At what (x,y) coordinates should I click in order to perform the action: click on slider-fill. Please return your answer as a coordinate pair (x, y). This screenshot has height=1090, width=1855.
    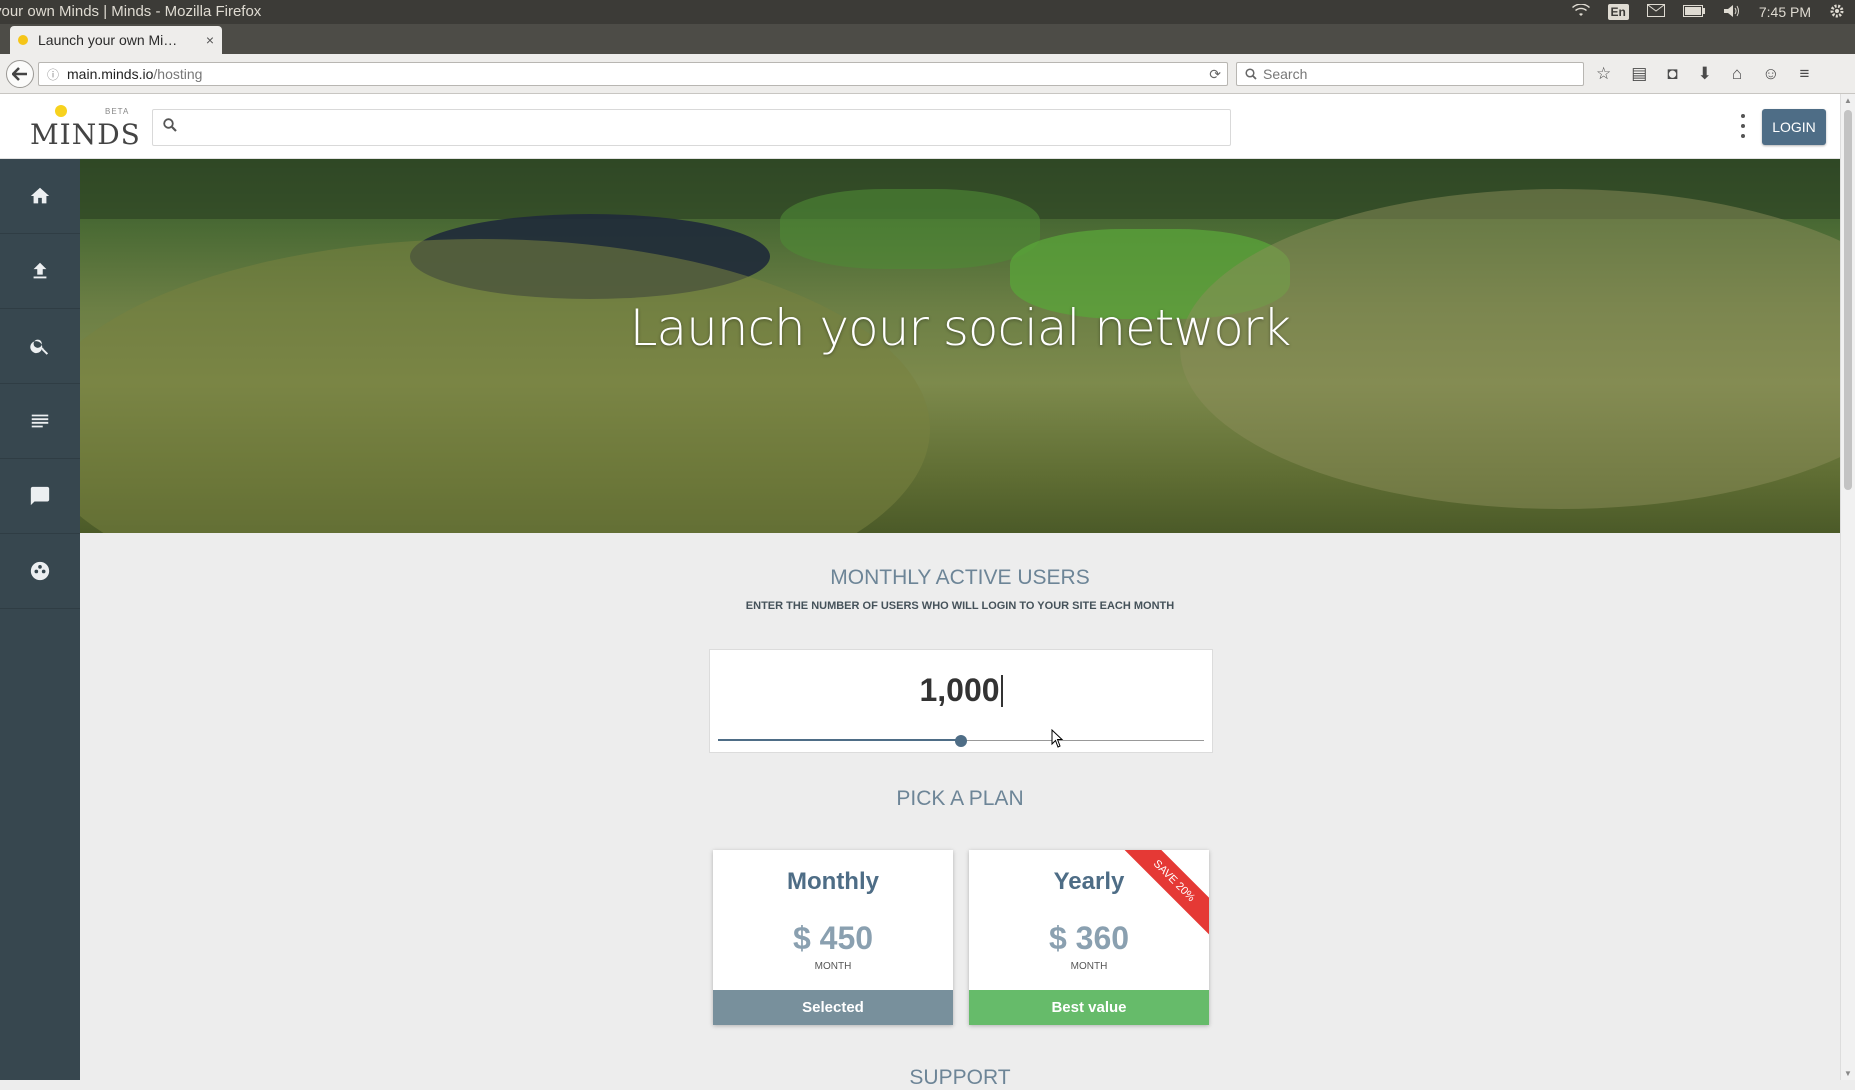
    Looking at the image, I should click on (839, 740).